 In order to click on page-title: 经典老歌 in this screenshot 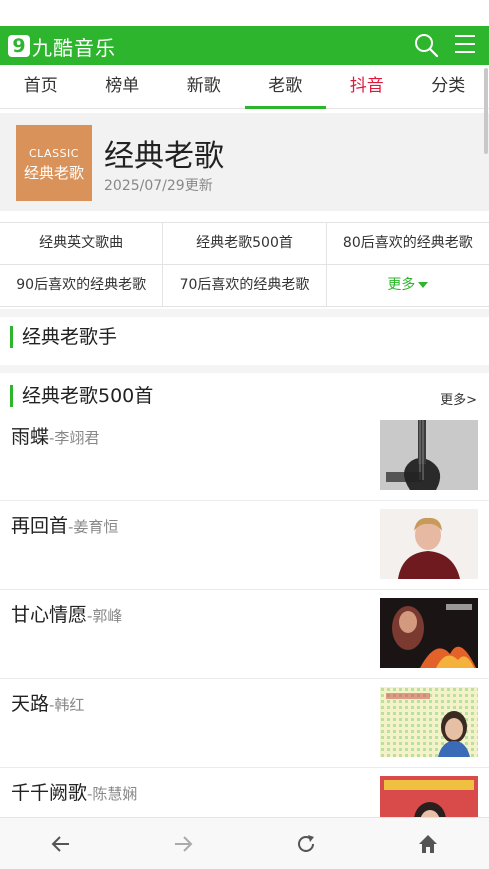, I will do `click(164, 156)`.